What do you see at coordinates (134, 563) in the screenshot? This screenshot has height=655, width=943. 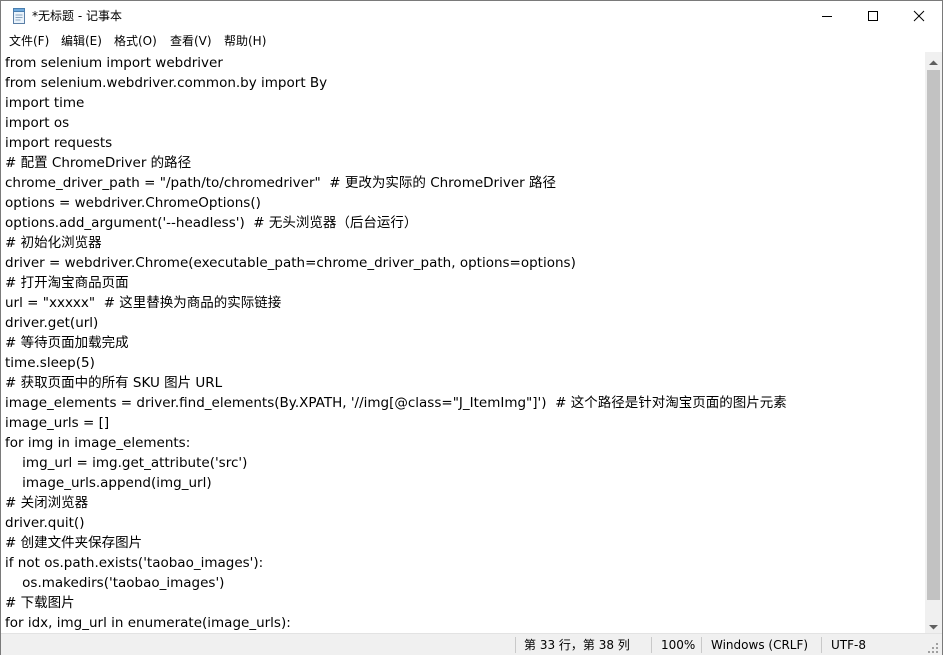 I see `editor-line: if not os.path.exists('taobao_images'):` at bounding box center [134, 563].